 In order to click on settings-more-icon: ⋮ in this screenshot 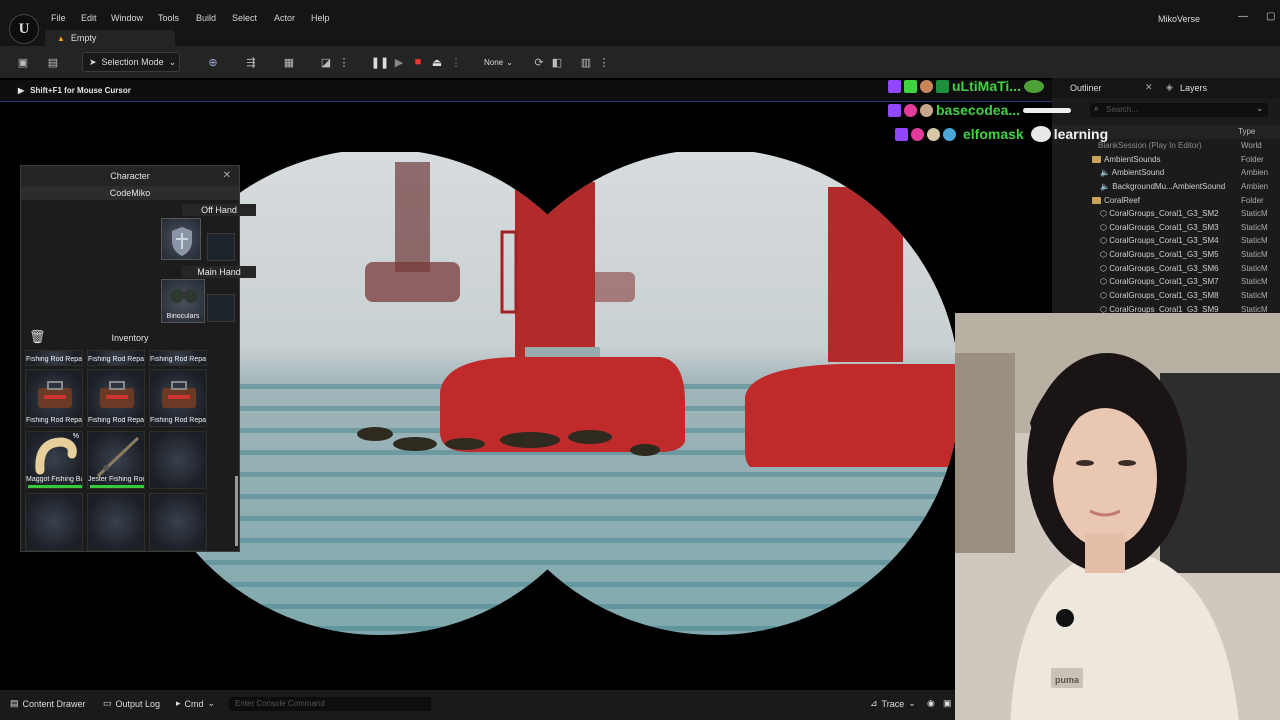, I will do `click(604, 62)`.